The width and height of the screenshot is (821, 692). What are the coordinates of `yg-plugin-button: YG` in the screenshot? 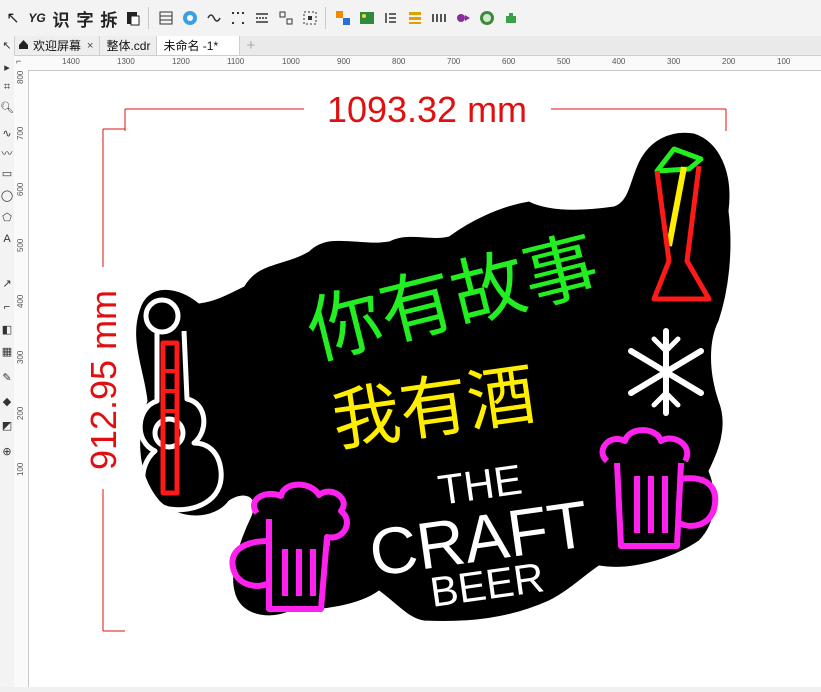 It's located at (37, 18).